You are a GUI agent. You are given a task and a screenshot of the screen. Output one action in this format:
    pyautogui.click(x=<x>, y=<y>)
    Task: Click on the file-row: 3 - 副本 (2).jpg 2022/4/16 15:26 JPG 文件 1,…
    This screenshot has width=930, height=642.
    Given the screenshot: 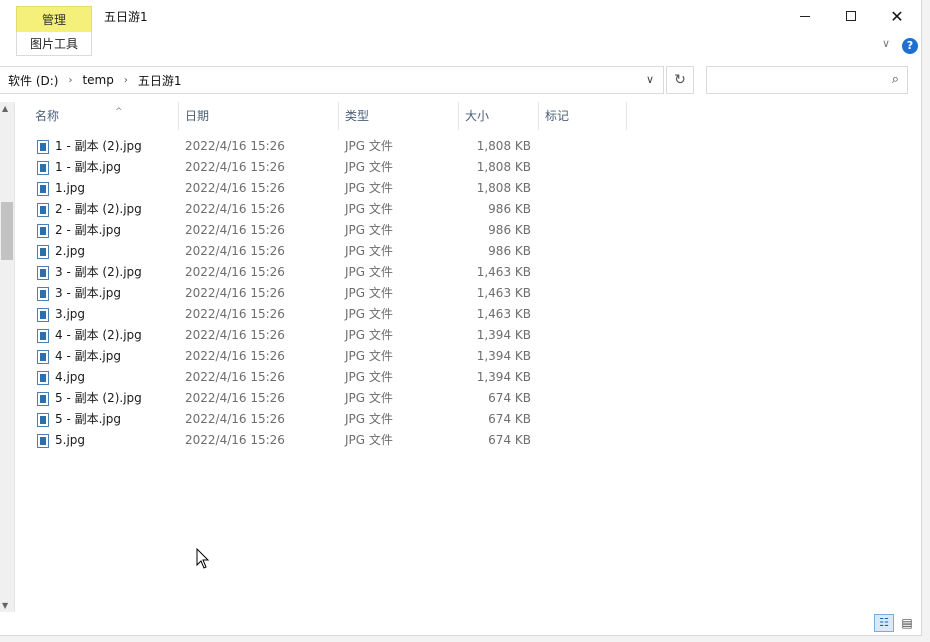 What is the action you would take?
    pyautogui.click(x=467, y=272)
    